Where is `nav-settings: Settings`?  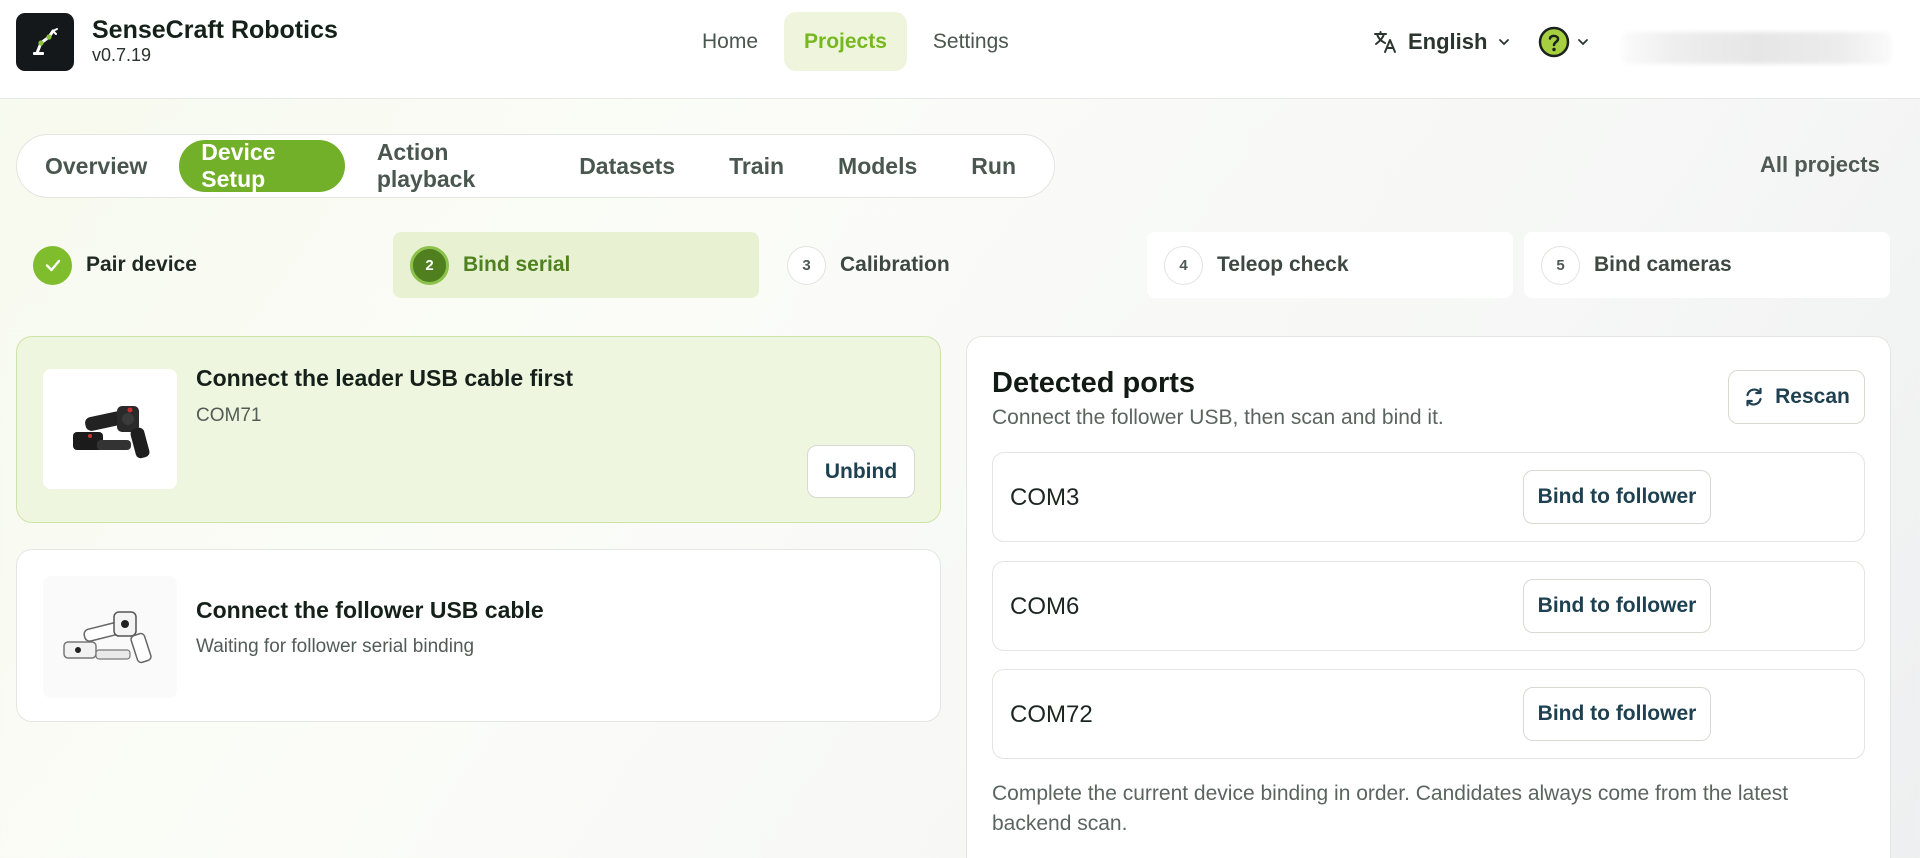
nav-settings: Settings is located at coordinates (971, 41).